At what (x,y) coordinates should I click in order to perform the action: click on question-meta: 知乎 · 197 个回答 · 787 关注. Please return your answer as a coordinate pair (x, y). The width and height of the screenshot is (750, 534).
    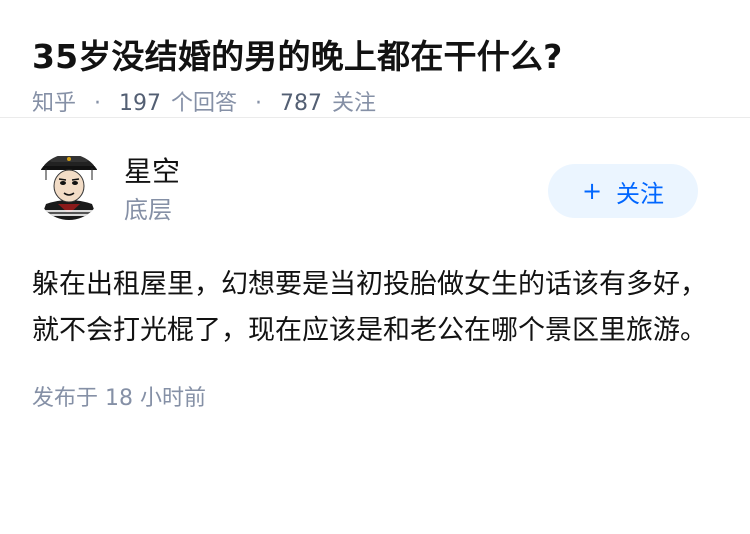
    Looking at the image, I should click on (375, 104).